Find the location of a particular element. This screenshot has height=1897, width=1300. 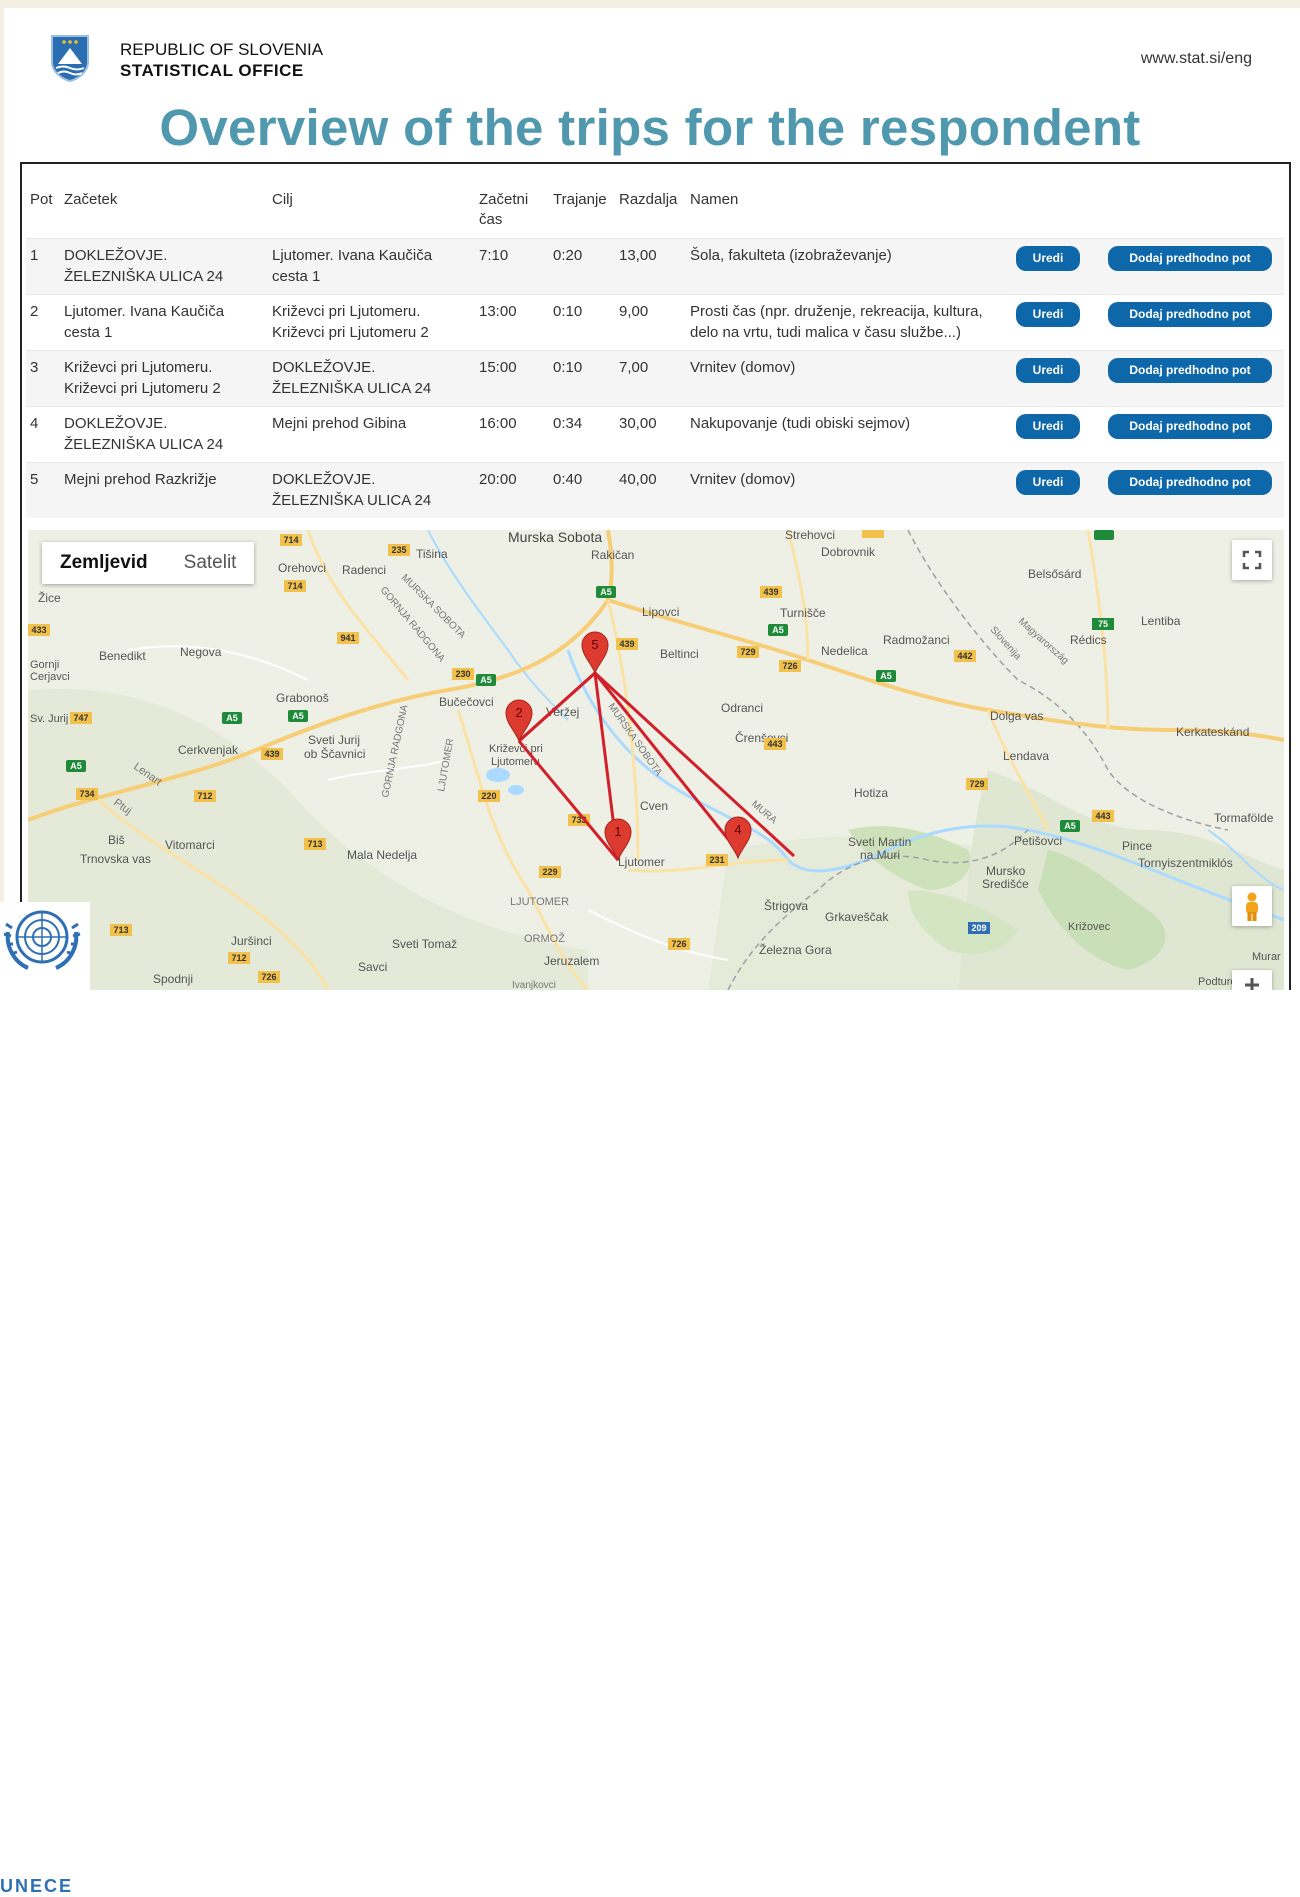

svg-text: 230 is located at coordinates (462, 674).